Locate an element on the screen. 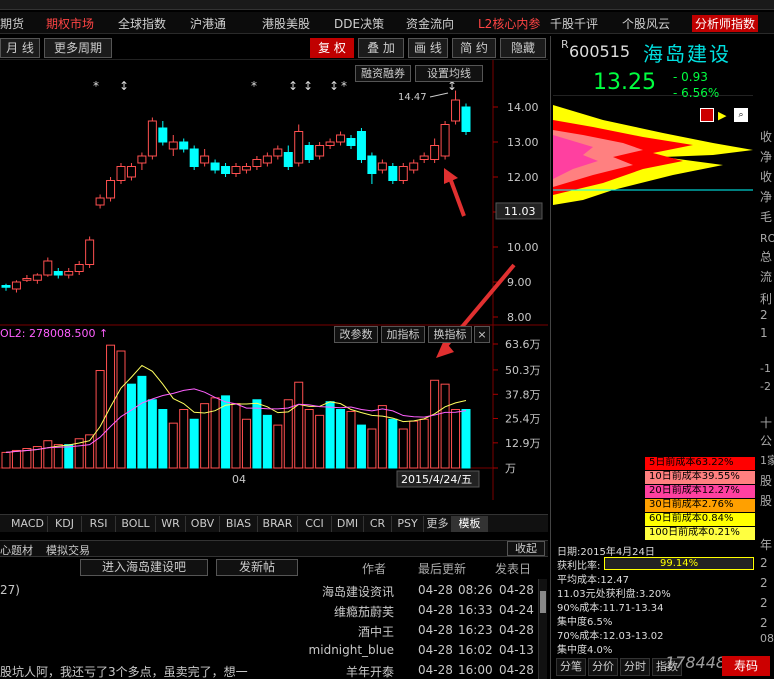 The image size is (774, 679). menu-item-3: 沪港通 is located at coordinates (208, 23).